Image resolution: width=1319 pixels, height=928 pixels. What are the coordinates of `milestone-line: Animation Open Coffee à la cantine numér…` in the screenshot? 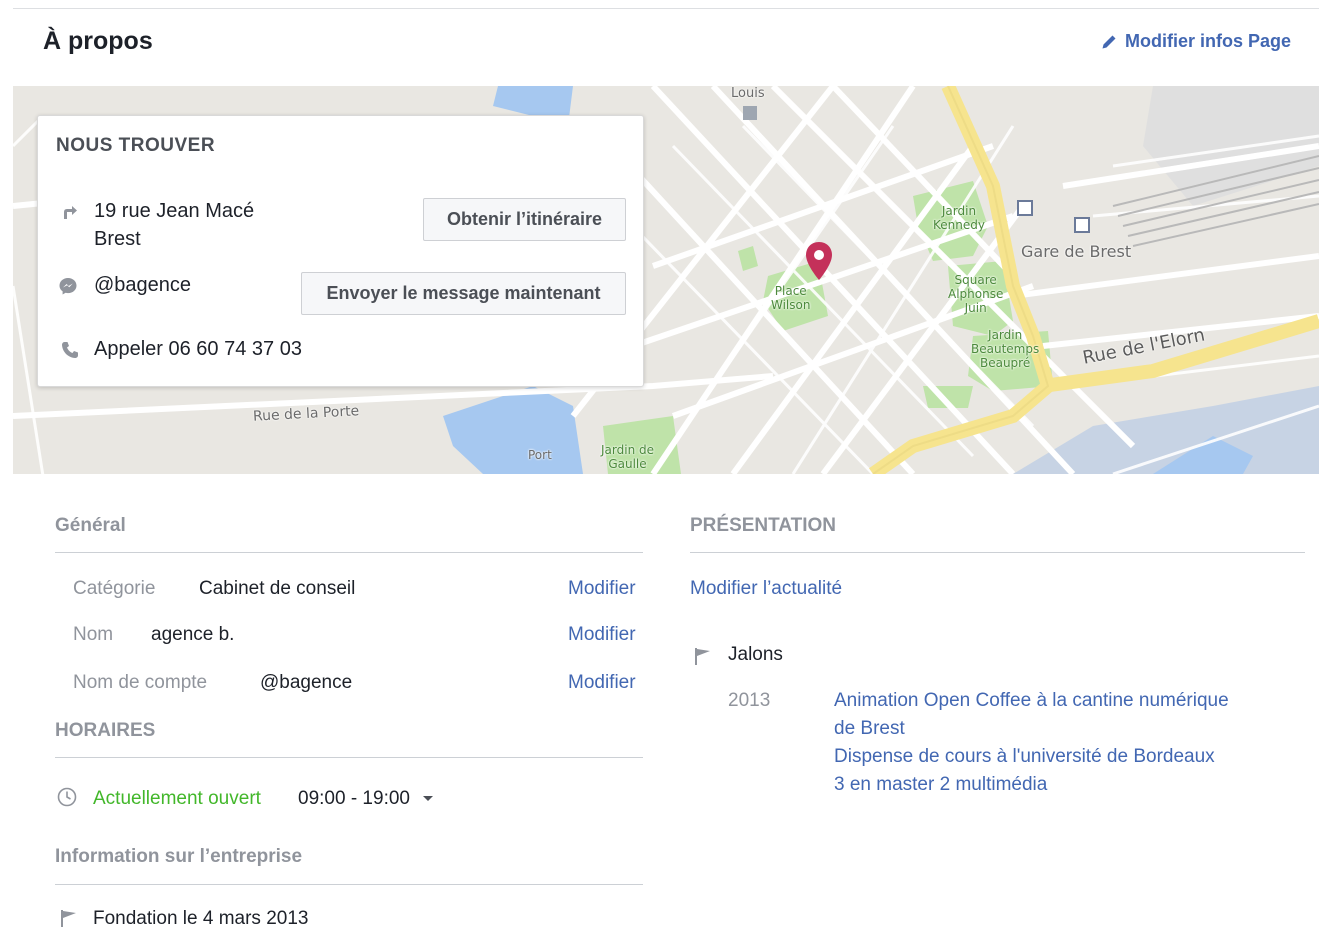 It's located at (1069, 701).